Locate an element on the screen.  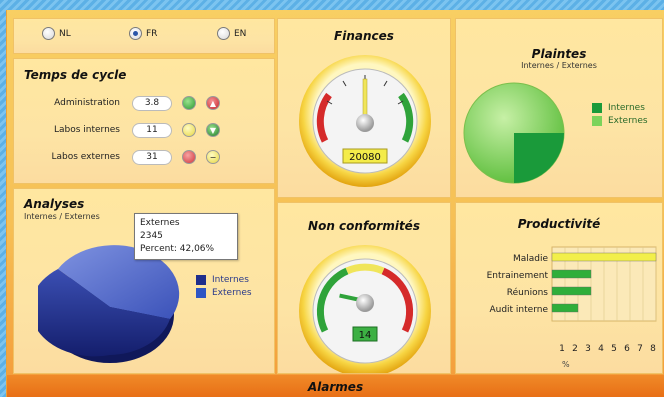
minus-yellow-icon: − is located at coordinates (213, 157).